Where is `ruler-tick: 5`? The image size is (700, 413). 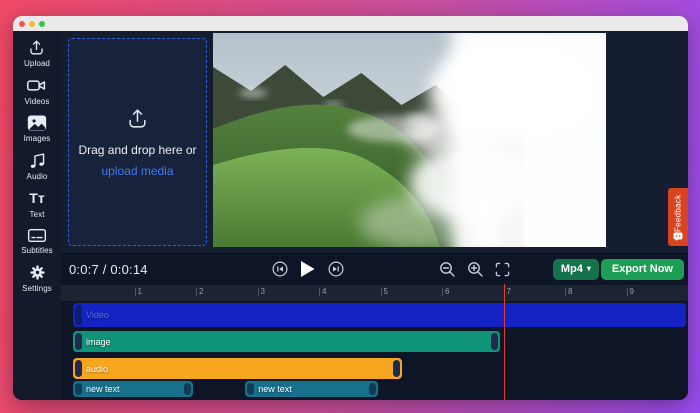 ruler-tick: 5 is located at coordinates (384, 291).